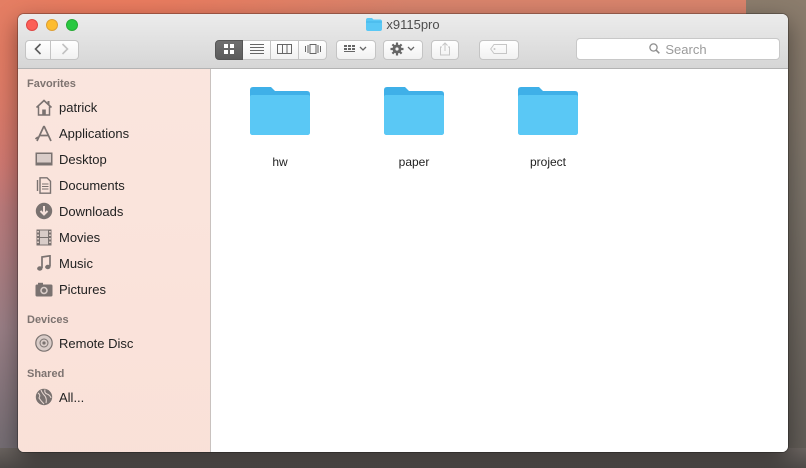 The image size is (806, 468). I want to click on search-icon, so click(655, 49).